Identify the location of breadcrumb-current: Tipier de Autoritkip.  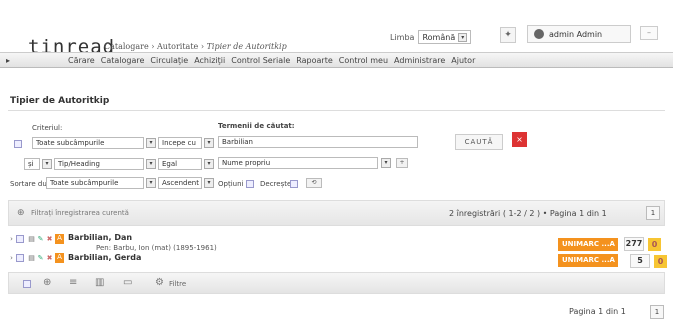
(246, 46).